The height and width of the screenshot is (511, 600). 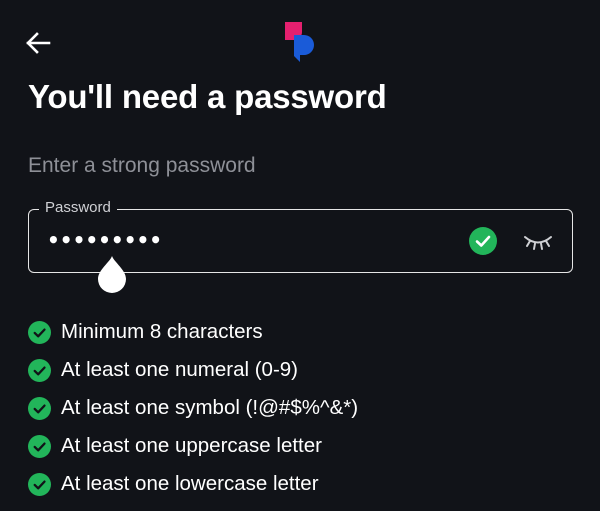 I want to click on requirement-text: Minimum 8 characters, so click(x=162, y=331).